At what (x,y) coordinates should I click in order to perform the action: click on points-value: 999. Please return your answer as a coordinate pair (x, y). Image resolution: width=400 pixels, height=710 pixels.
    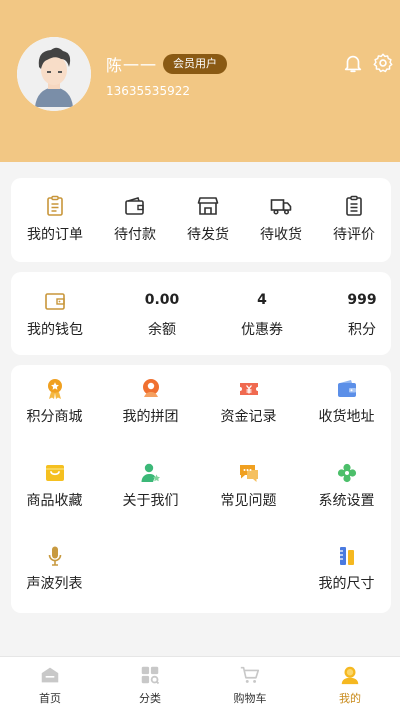
    Looking at the image, I should click on (362, 300).